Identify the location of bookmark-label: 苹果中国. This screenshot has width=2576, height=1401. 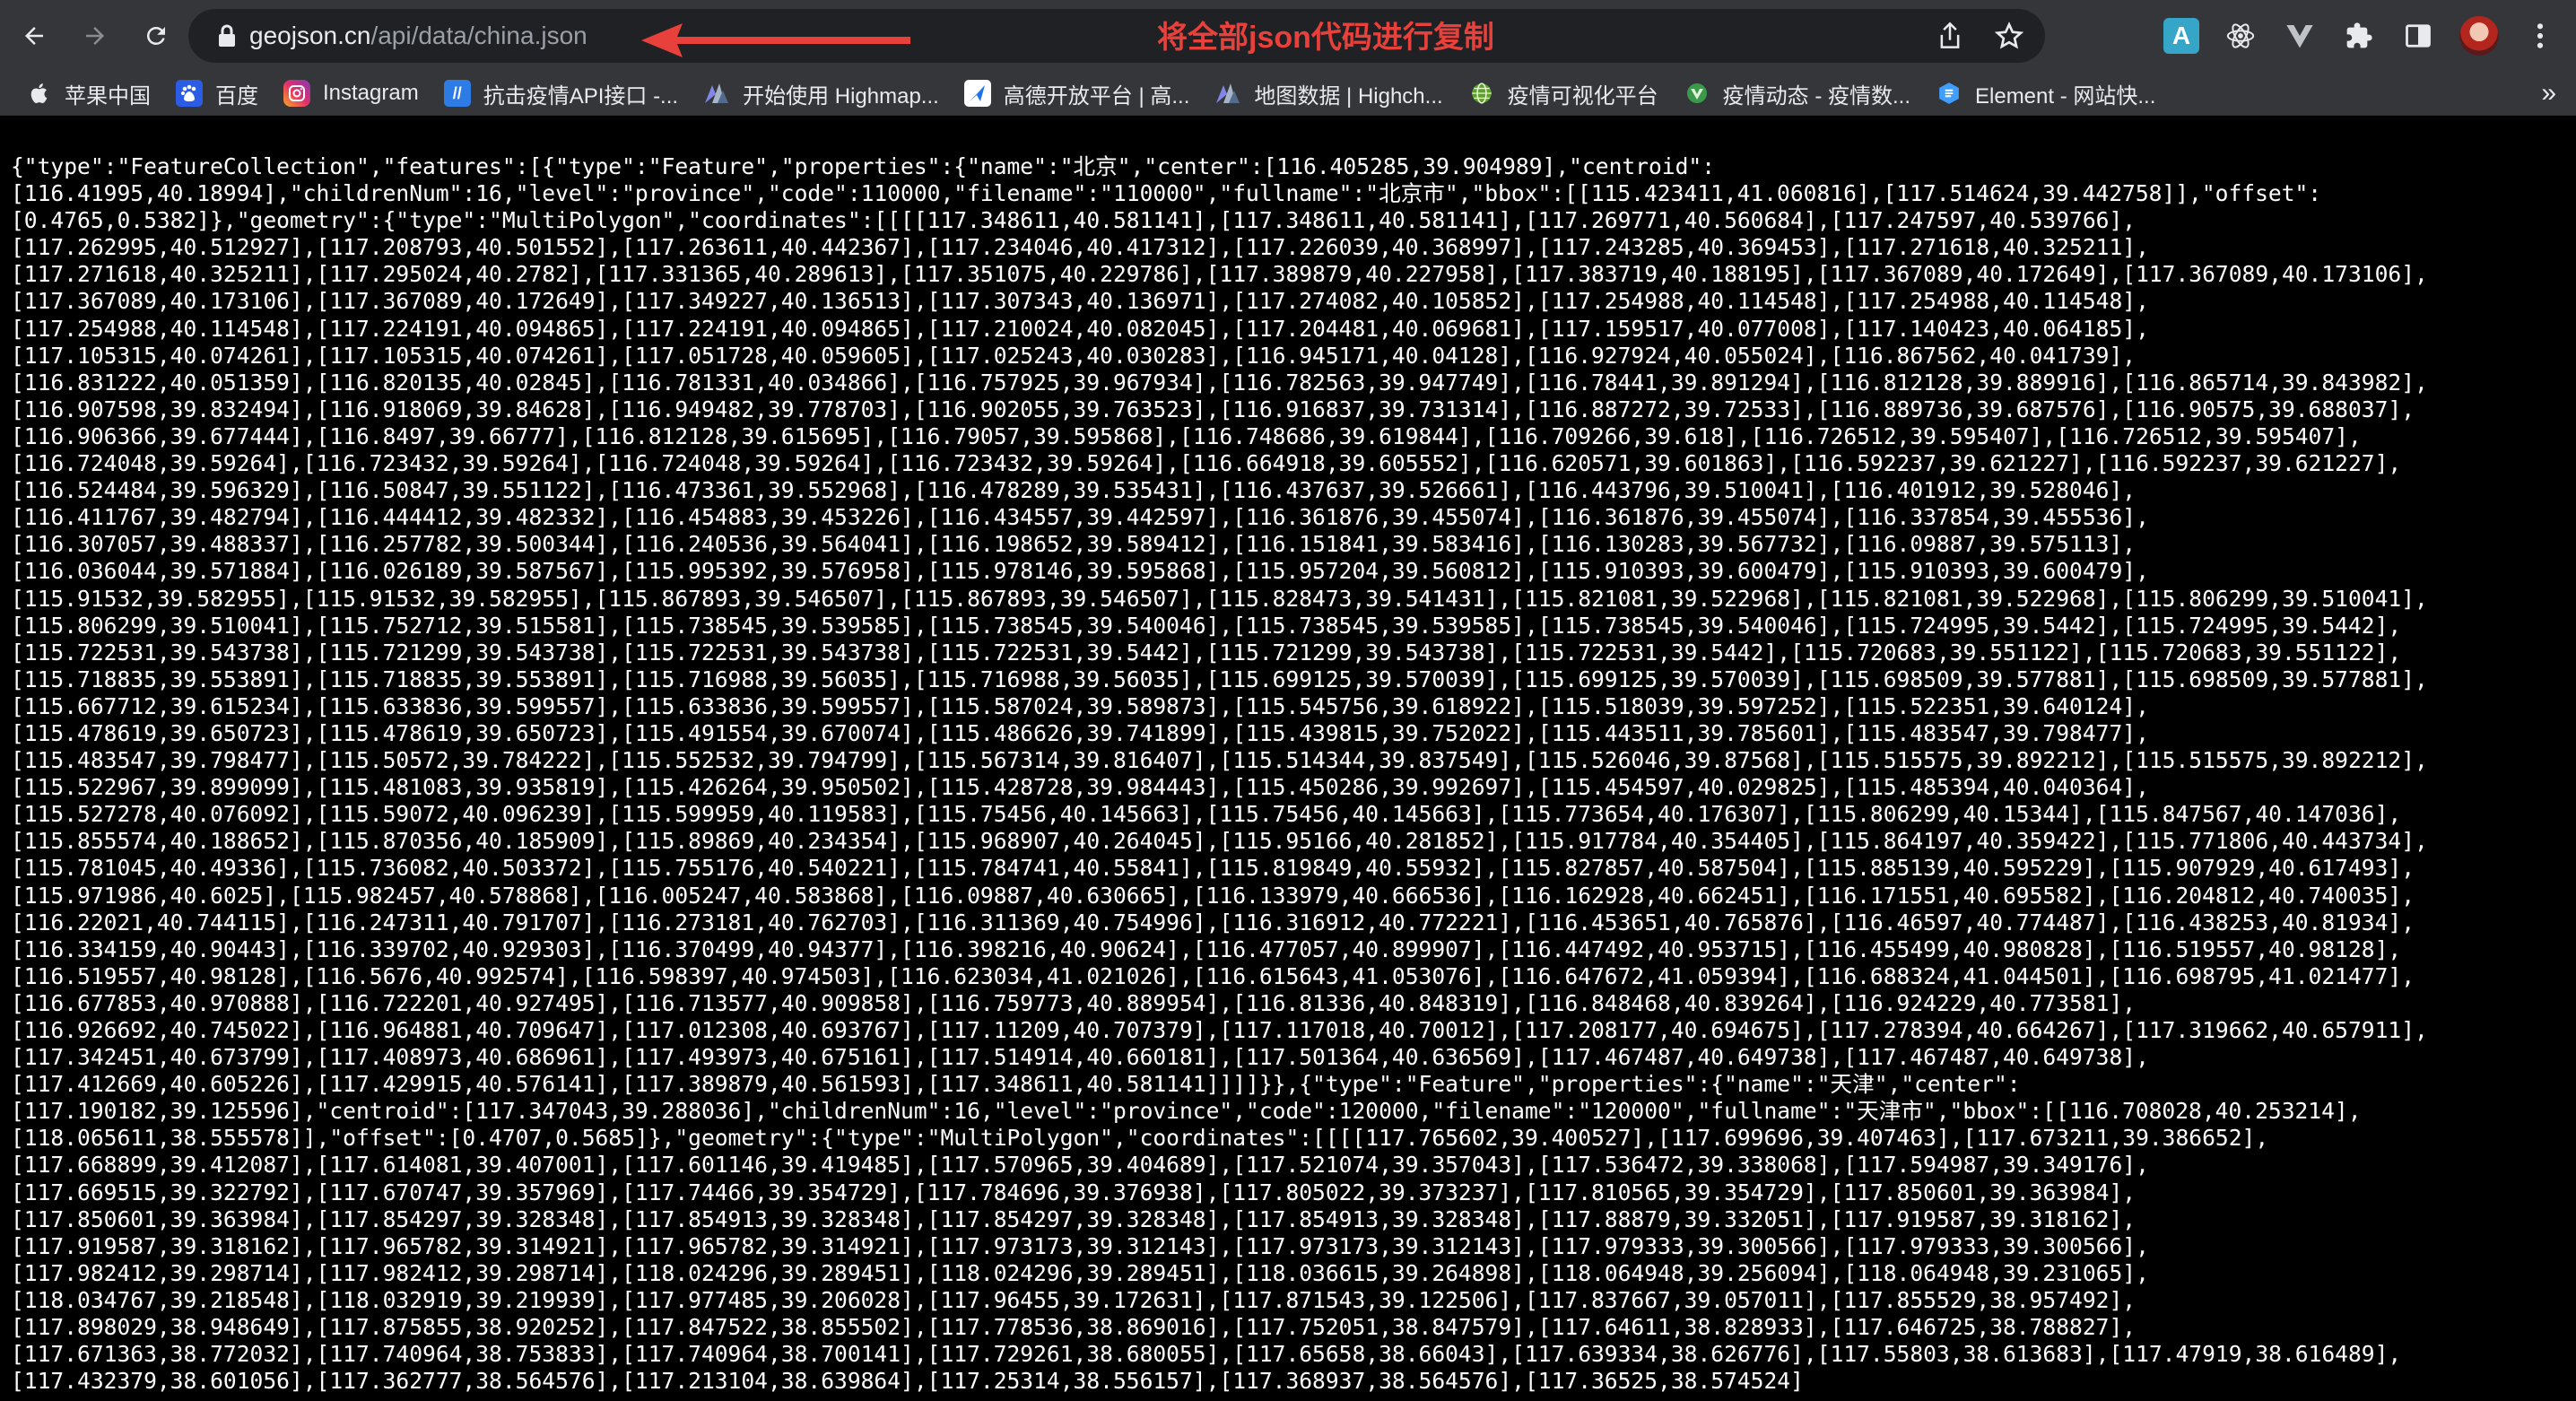
(108, 96).